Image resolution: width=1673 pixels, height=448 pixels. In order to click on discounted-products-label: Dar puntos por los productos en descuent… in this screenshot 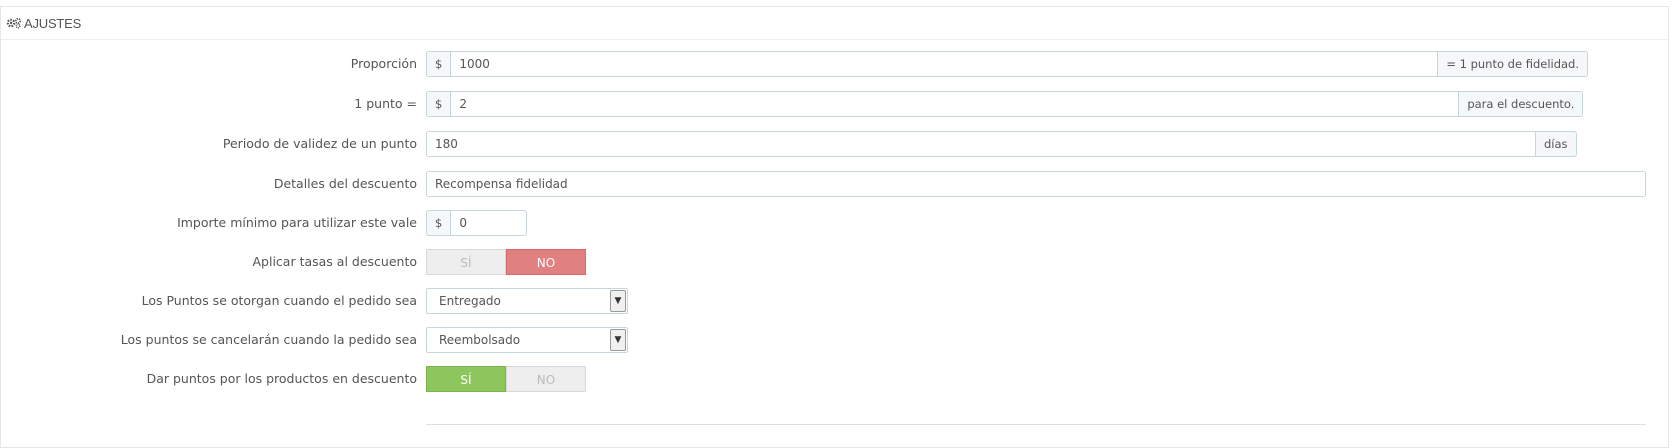, I will do `click(281, 378)`.